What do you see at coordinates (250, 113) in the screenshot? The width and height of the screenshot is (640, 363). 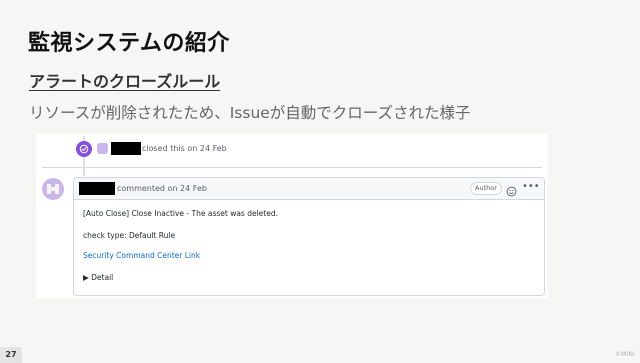 I see `slide-description: リソースが削除されたため、Issueが自動でクローズされた様子` at bounding box center [250, 113].